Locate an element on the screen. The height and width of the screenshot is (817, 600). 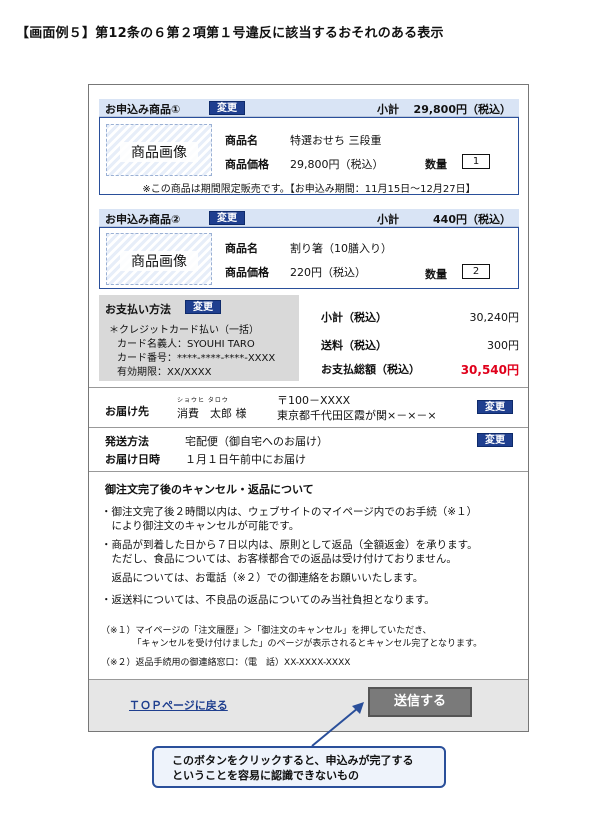
callout-arrow is located at coordinates (337, 724).